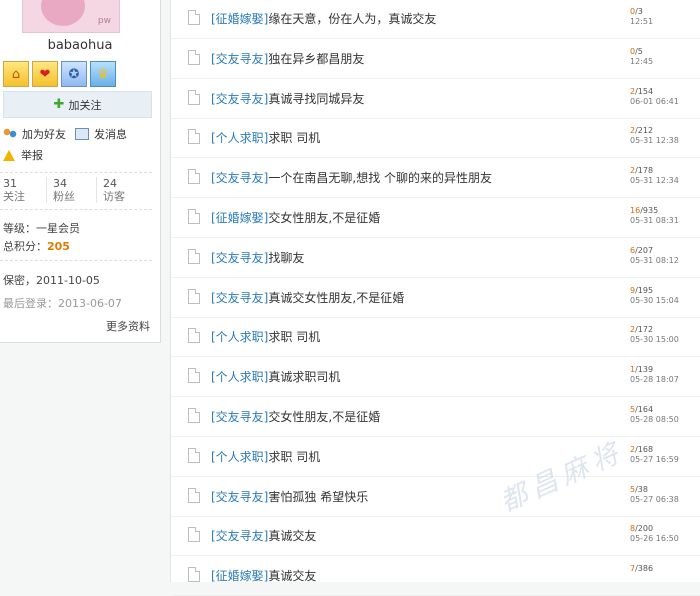 Image resolution: width=700 pixels, height=596 pixels. What do you see at coordinates (114, 196) in the screenshot?
I see `stat-label: 访客` at bounding box center [114, 196].